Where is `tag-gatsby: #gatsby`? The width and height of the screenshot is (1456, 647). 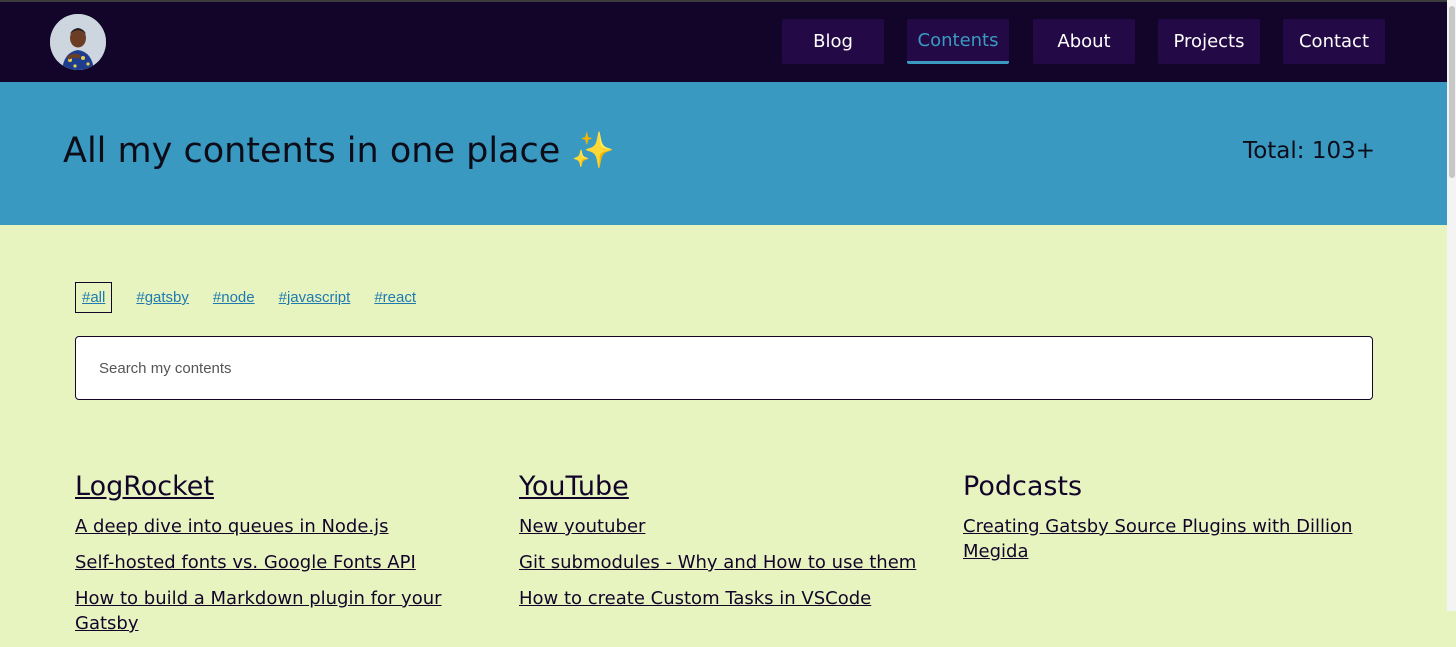
tag-gatsby: #gatsby is located at coordinates (162, 297).